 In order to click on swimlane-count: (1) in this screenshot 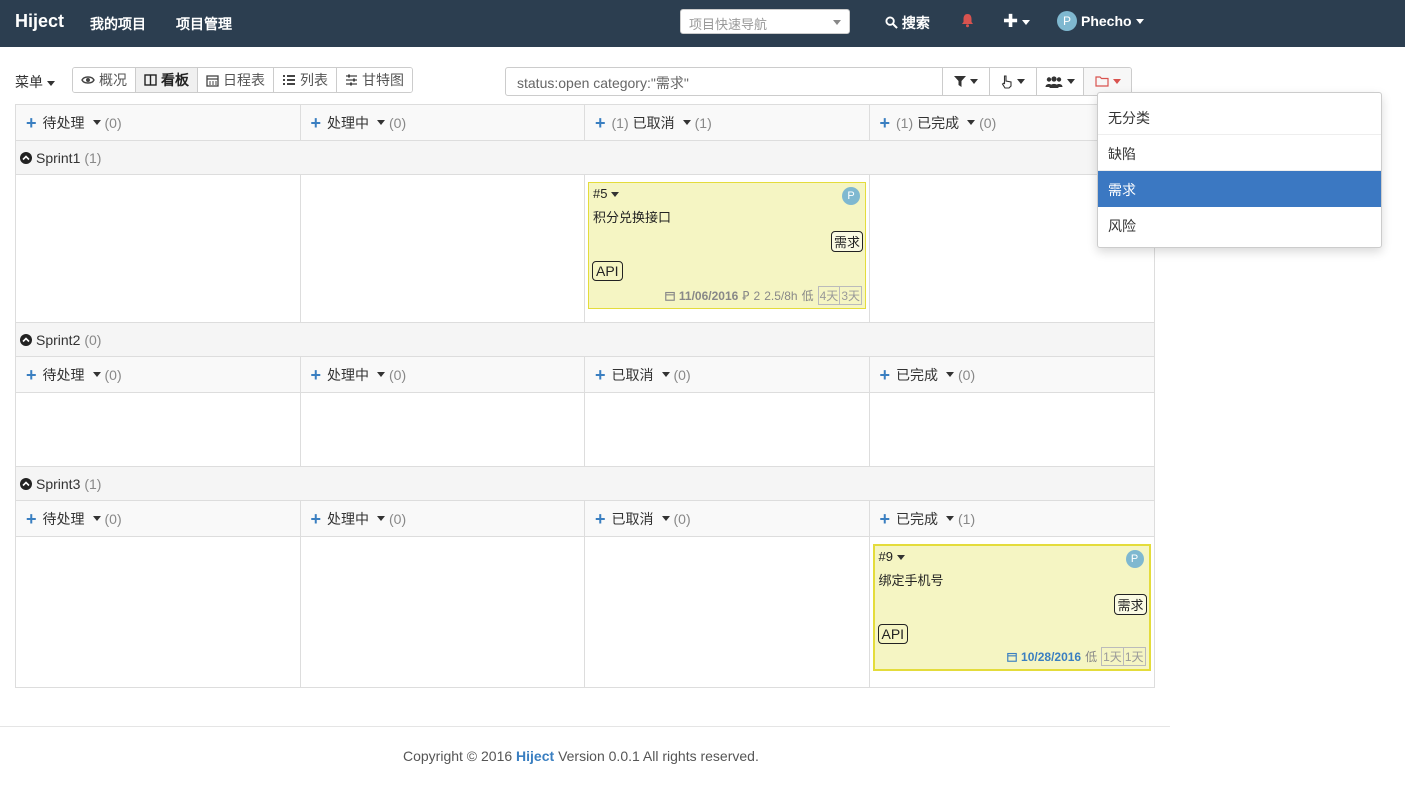, I will do `click(93, 483)`.